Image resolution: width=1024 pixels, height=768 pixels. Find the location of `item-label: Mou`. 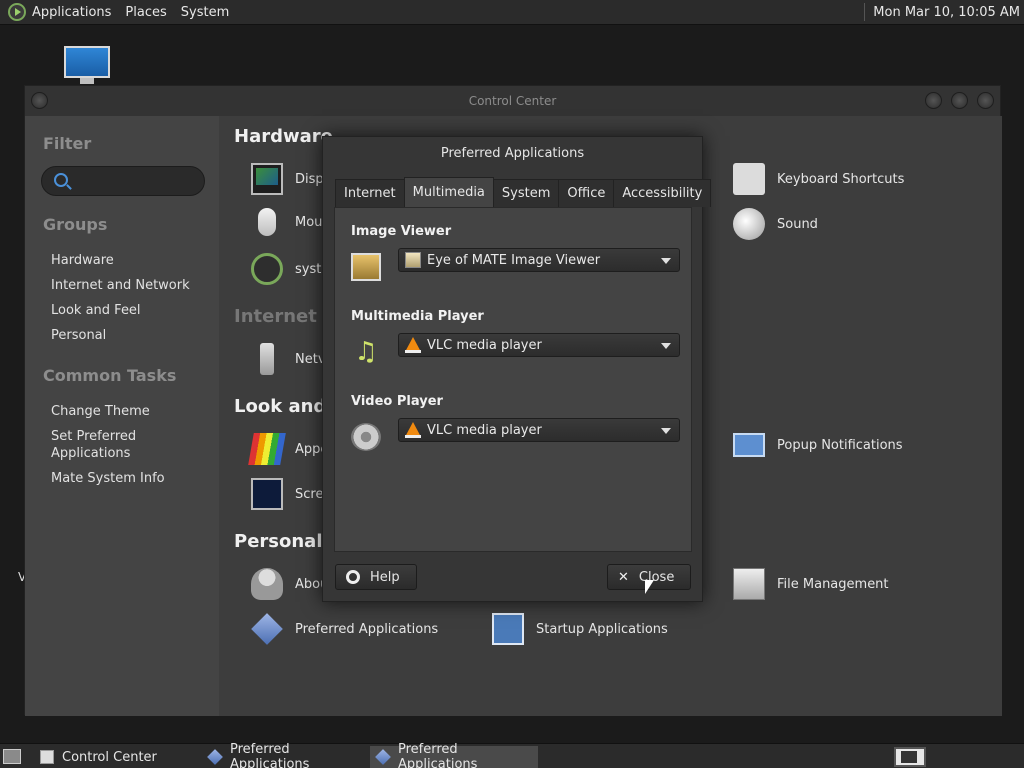

item-label: Mou is located at coordinates (309, 222).